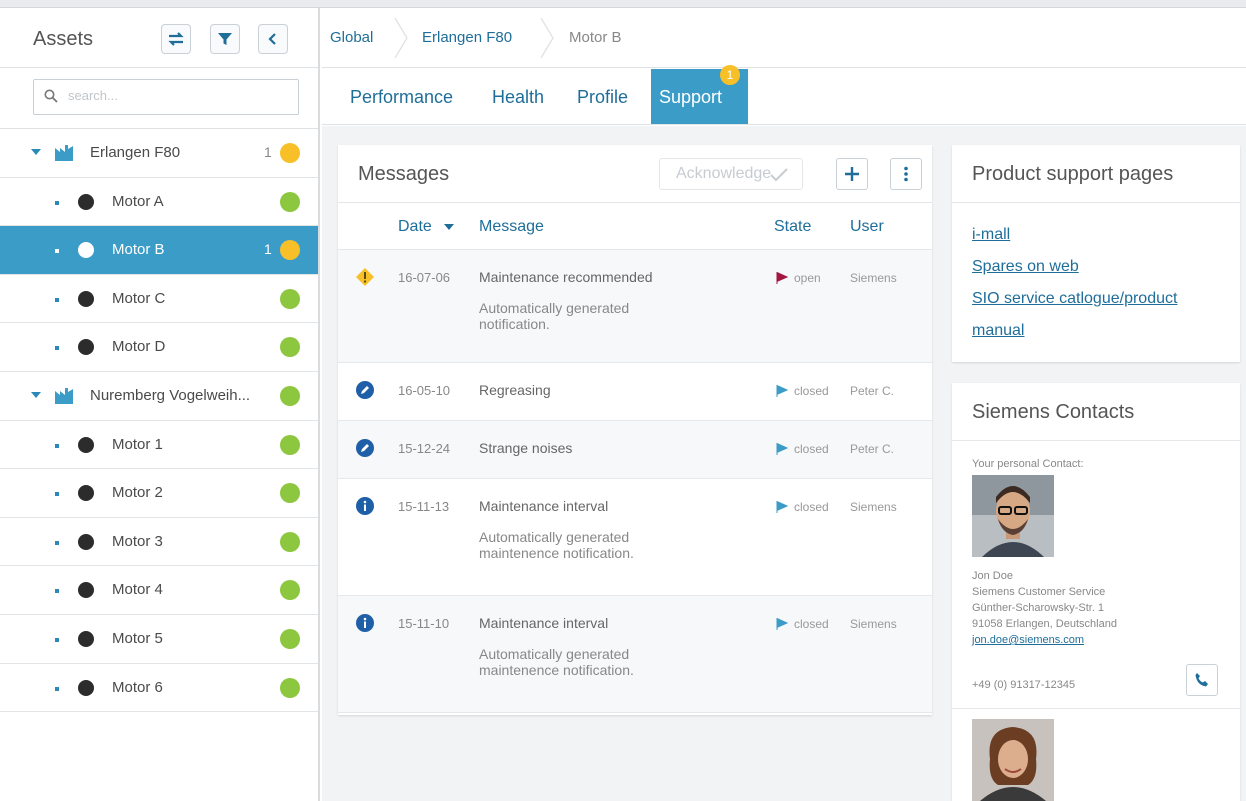  What do you see at coordinates (424, 506) in the screenshot?
I see `message-date: 15-11-13` at bounding box center [424, 506].